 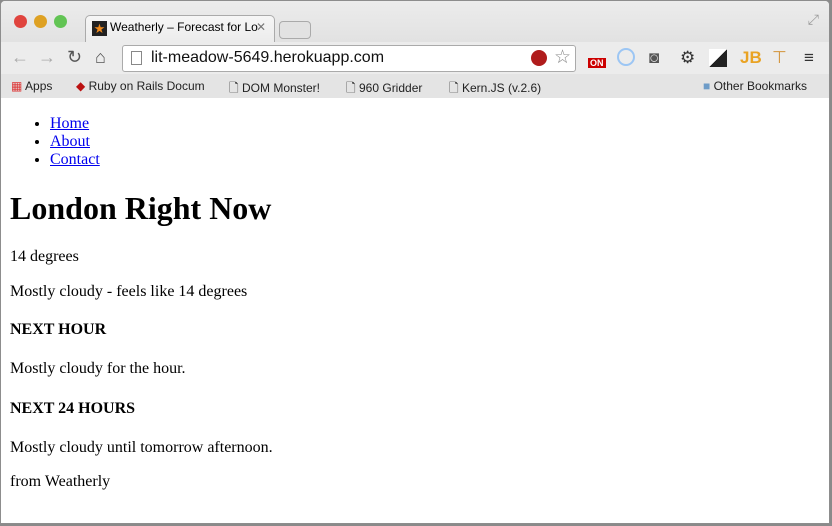 I want to click on summary: Mostly cloudy - feels like 14 degrees, so click(x=129, y=291).